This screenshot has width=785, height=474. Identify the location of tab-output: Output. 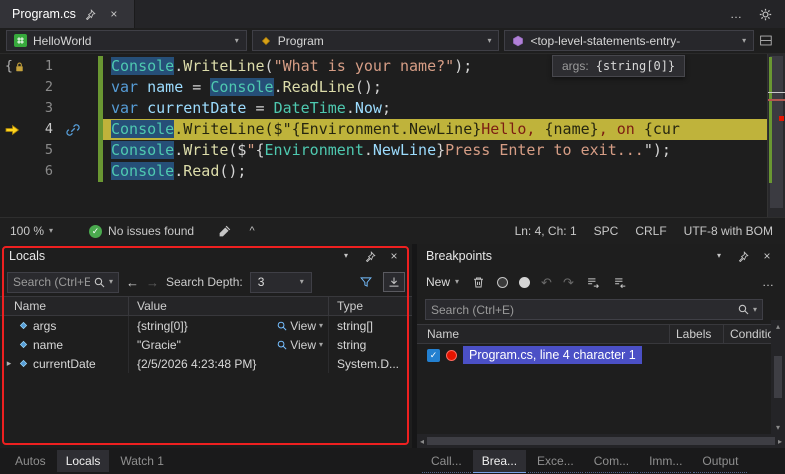
(720, 461).